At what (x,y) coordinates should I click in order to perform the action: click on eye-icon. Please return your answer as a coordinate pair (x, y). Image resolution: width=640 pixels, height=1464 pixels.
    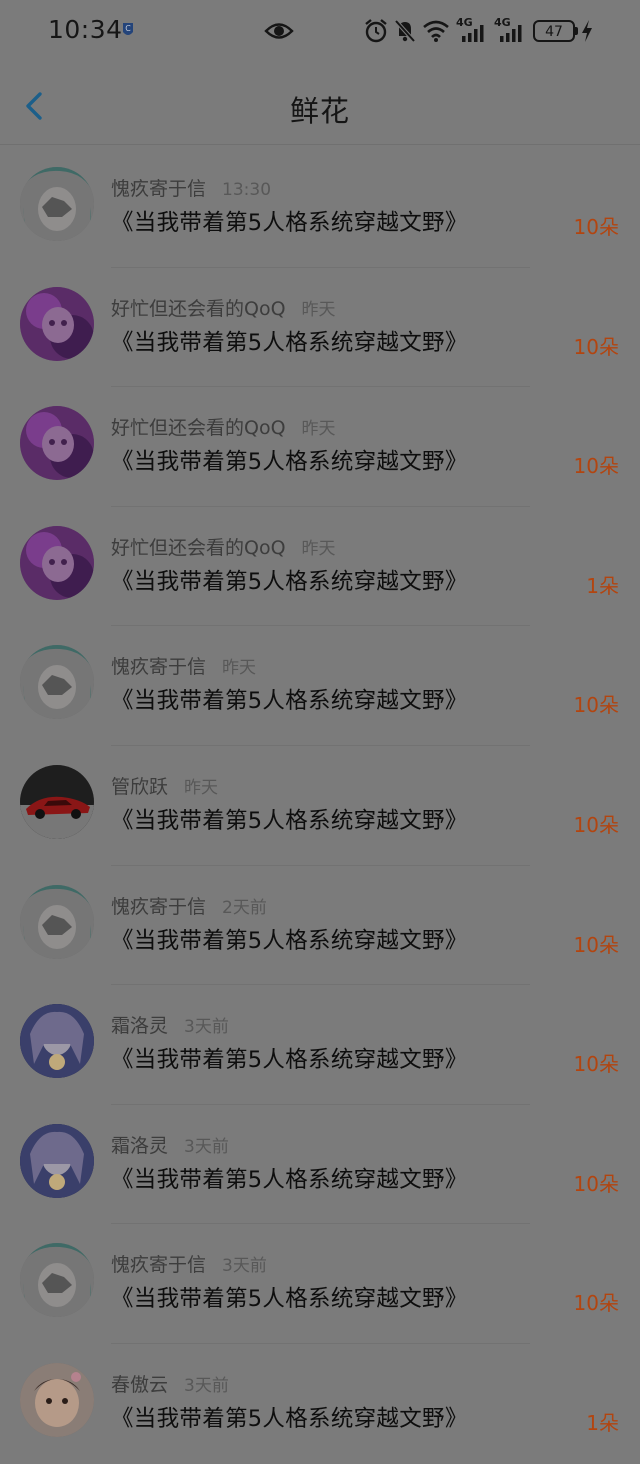
    Looking at the image, I should click on (279, 31).